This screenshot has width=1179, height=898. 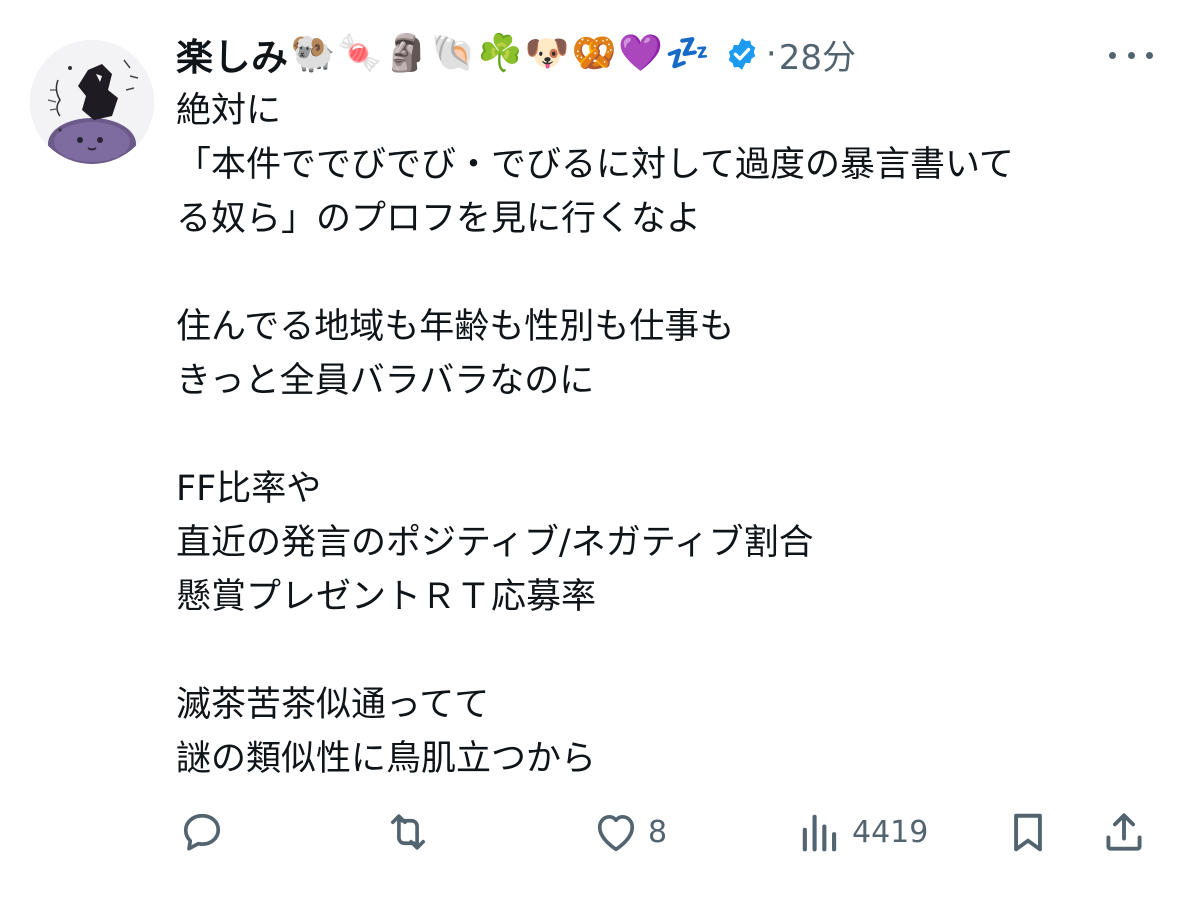 What do you see at coordinates (658, 832) in the screenshot?
I see `like-count: 8` at bounding box center [658, 832].